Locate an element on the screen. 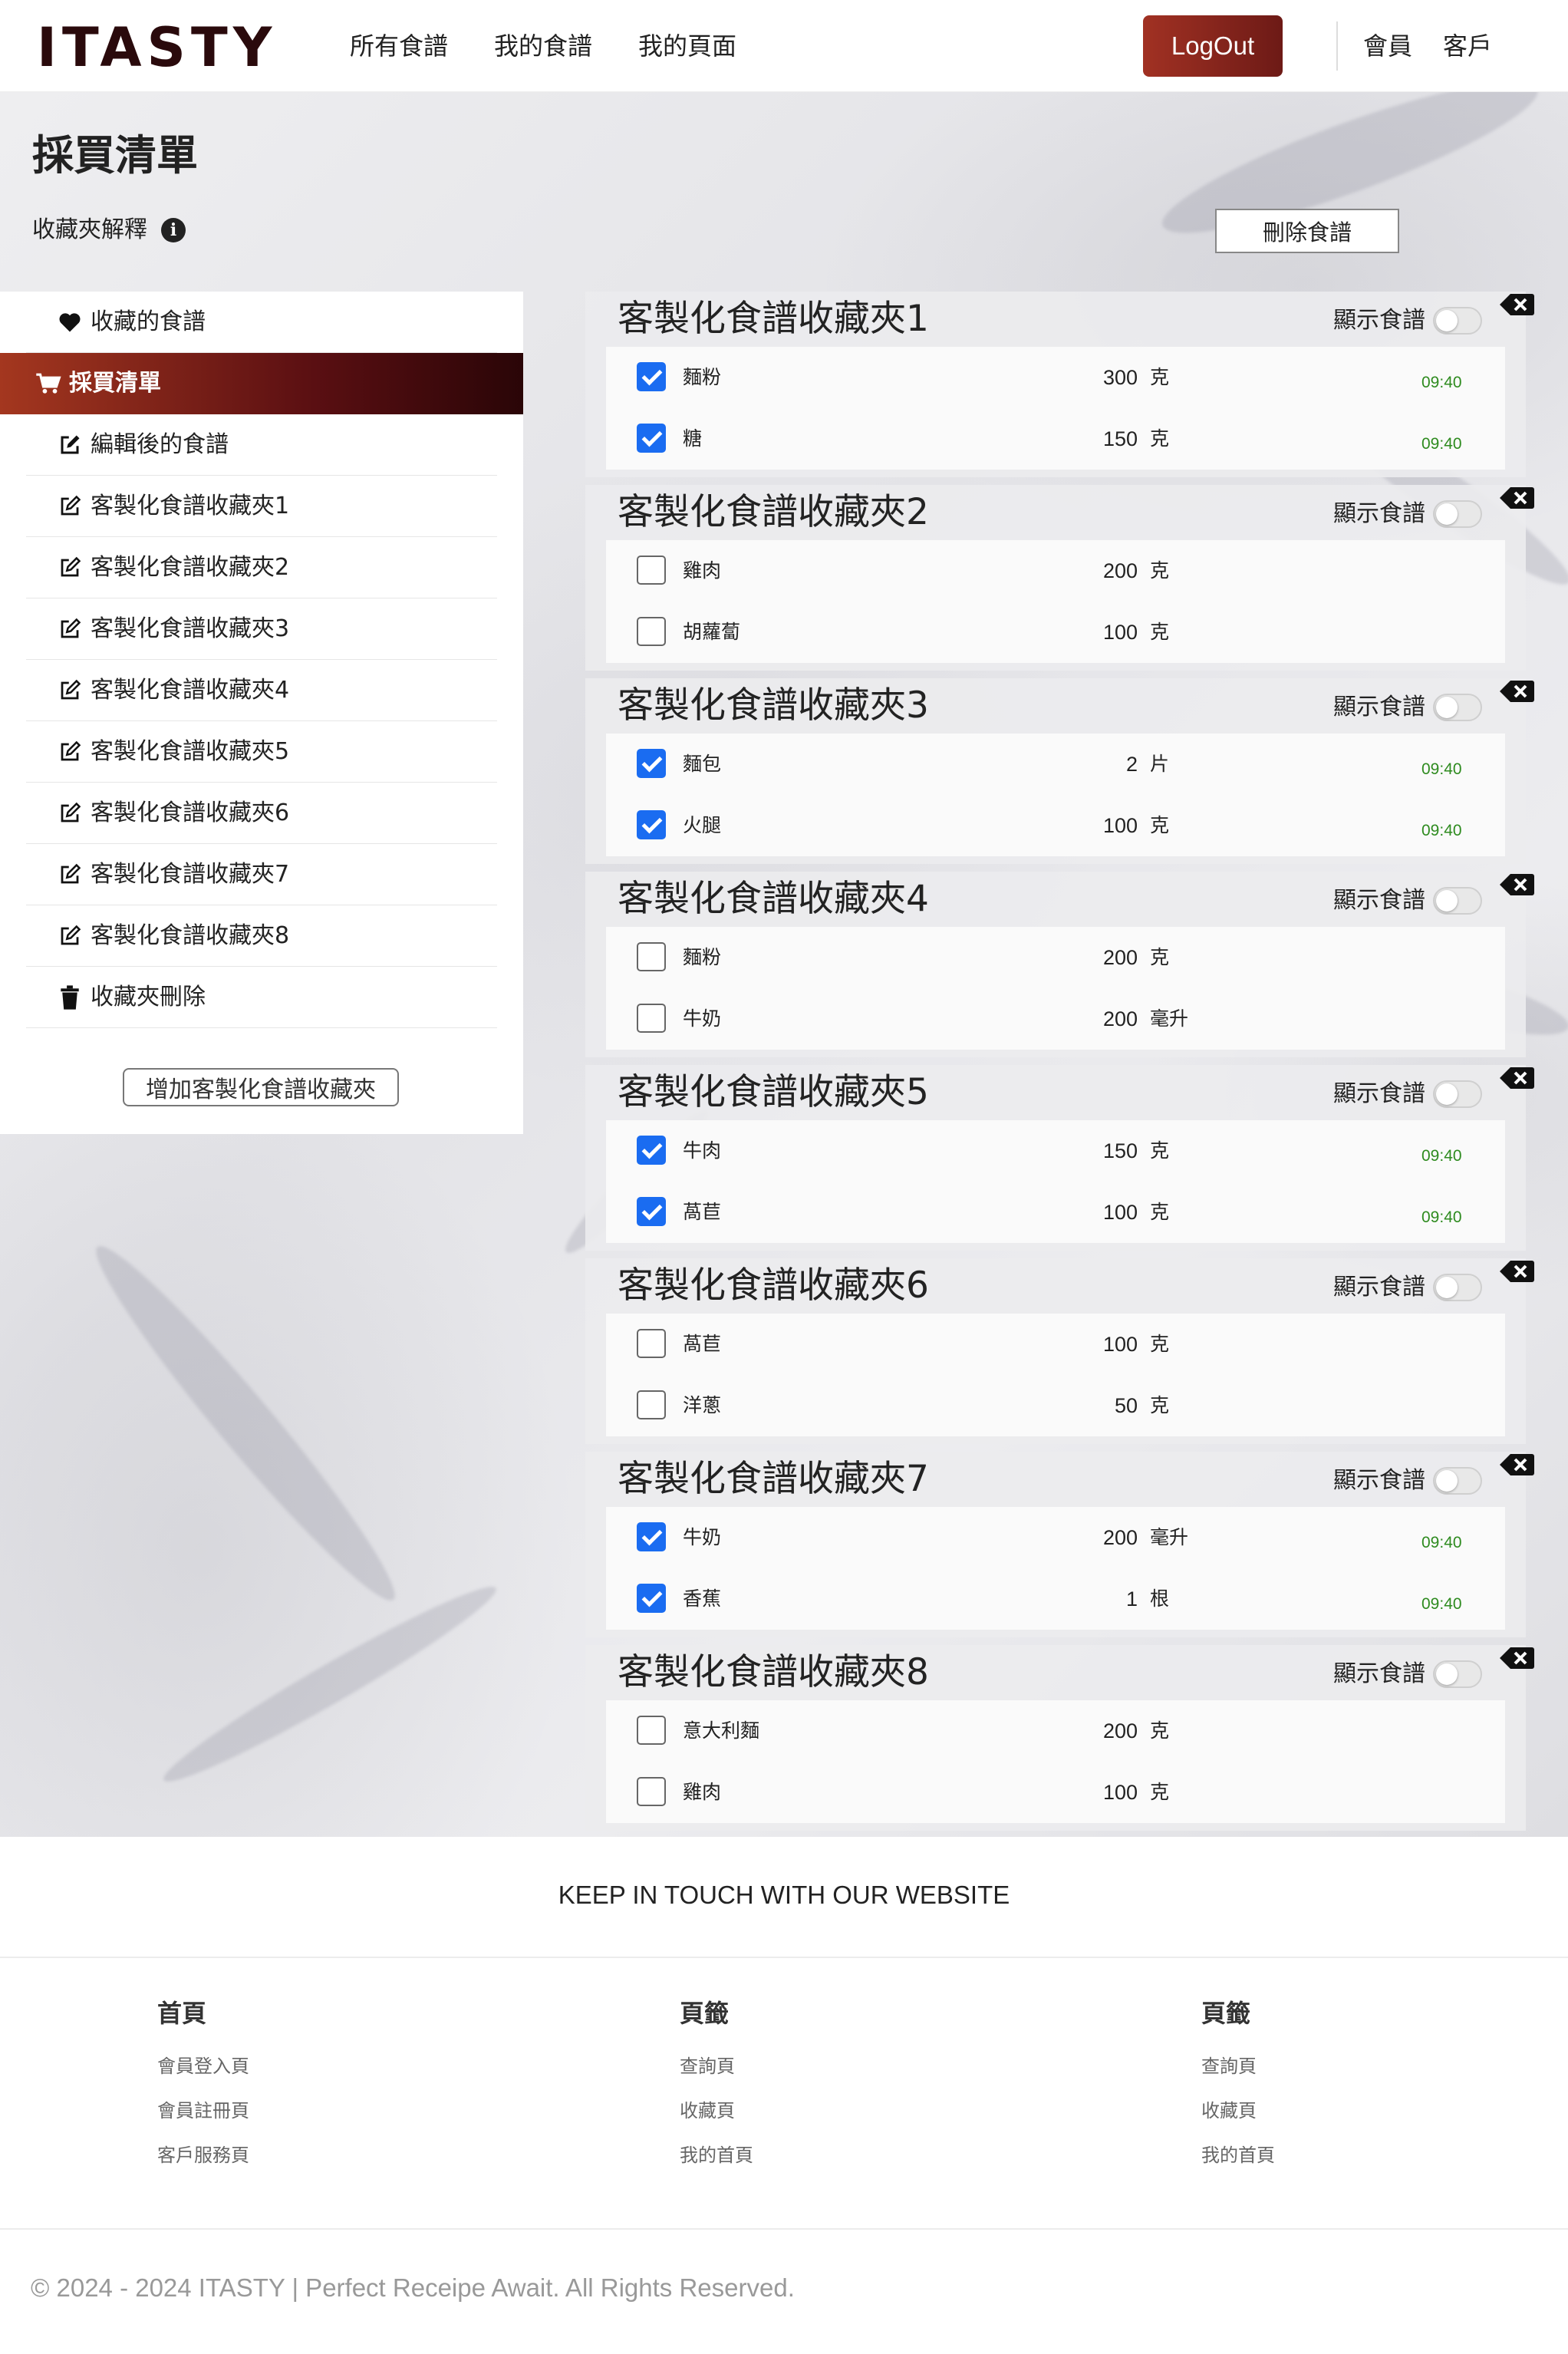 Image resolution: width=1568 pixels, height=2354 pixels. ingredient-list: 牛奶 200 毫升 09:40 香蕉 1 根 09:40 is located at coordinates (1055, 1568).